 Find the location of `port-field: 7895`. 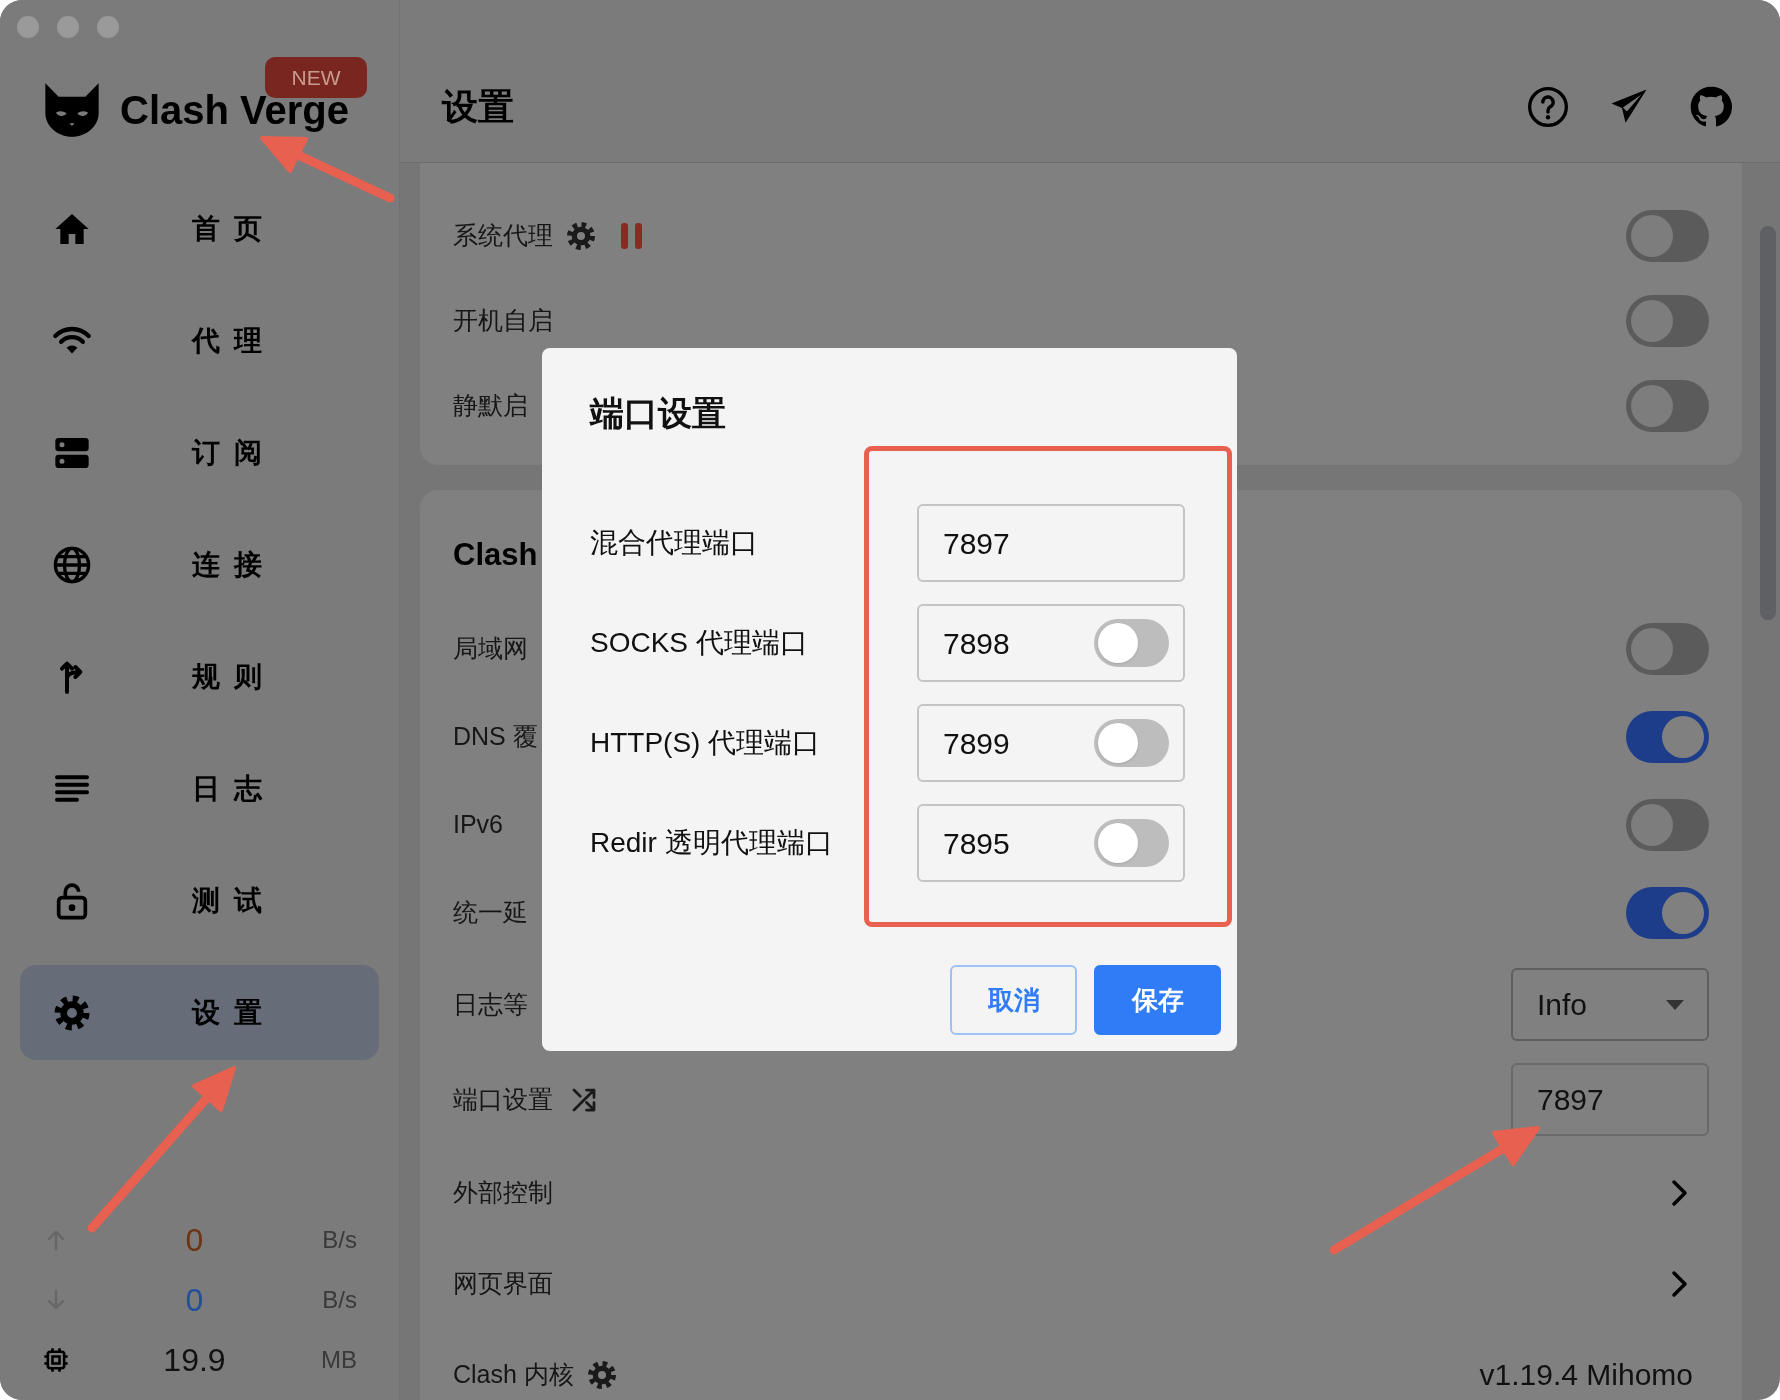

port-field: 7895 is located at coordinates (1051, 843).